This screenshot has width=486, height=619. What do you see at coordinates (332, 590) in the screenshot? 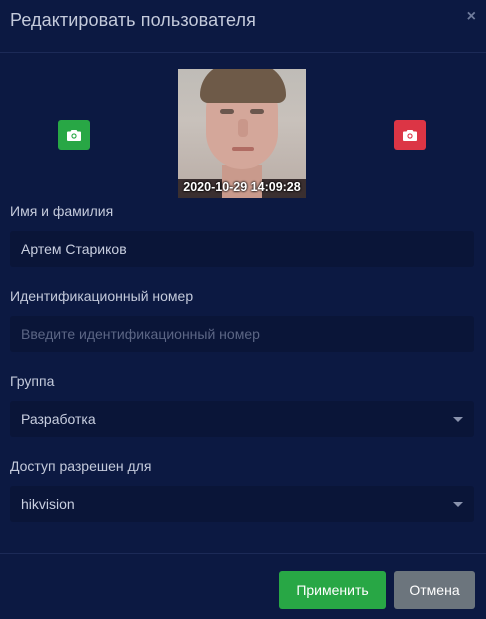
I see `apply-button: Применить` at bounding box center [332, 590].